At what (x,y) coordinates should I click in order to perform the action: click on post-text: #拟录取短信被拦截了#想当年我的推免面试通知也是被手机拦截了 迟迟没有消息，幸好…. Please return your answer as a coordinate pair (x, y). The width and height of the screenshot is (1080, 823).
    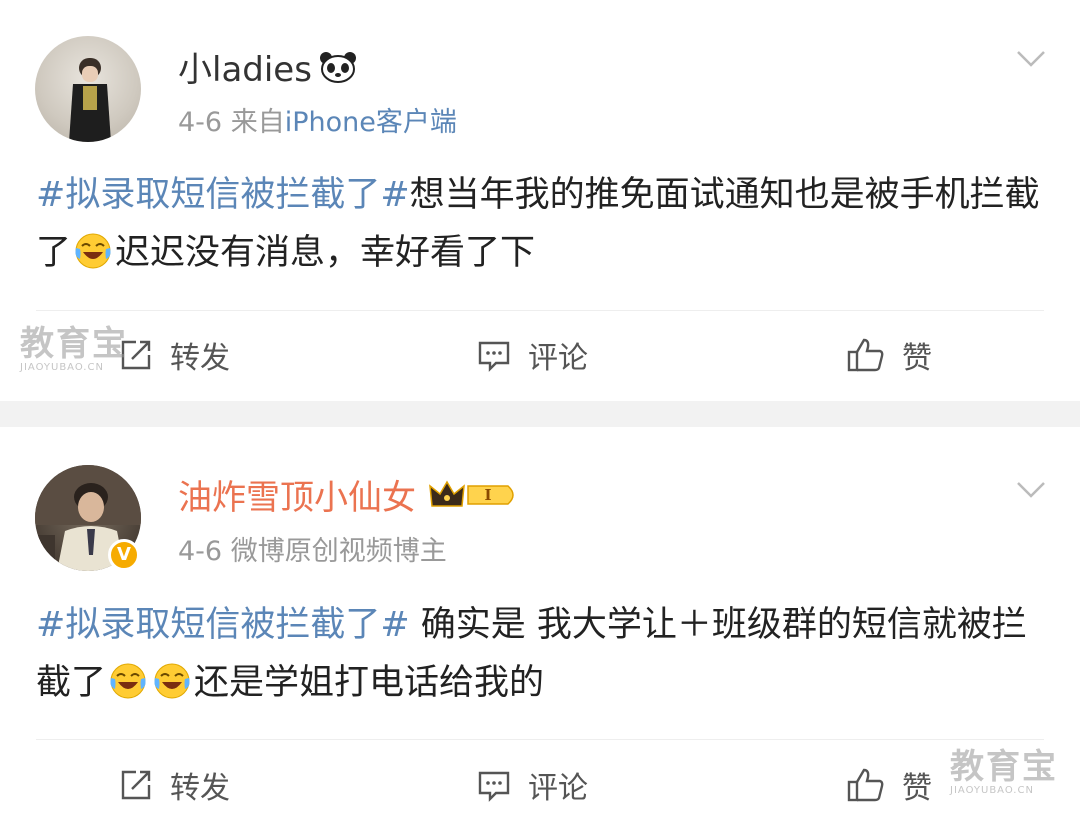
    Looking at the image, I should click on (541, 224).